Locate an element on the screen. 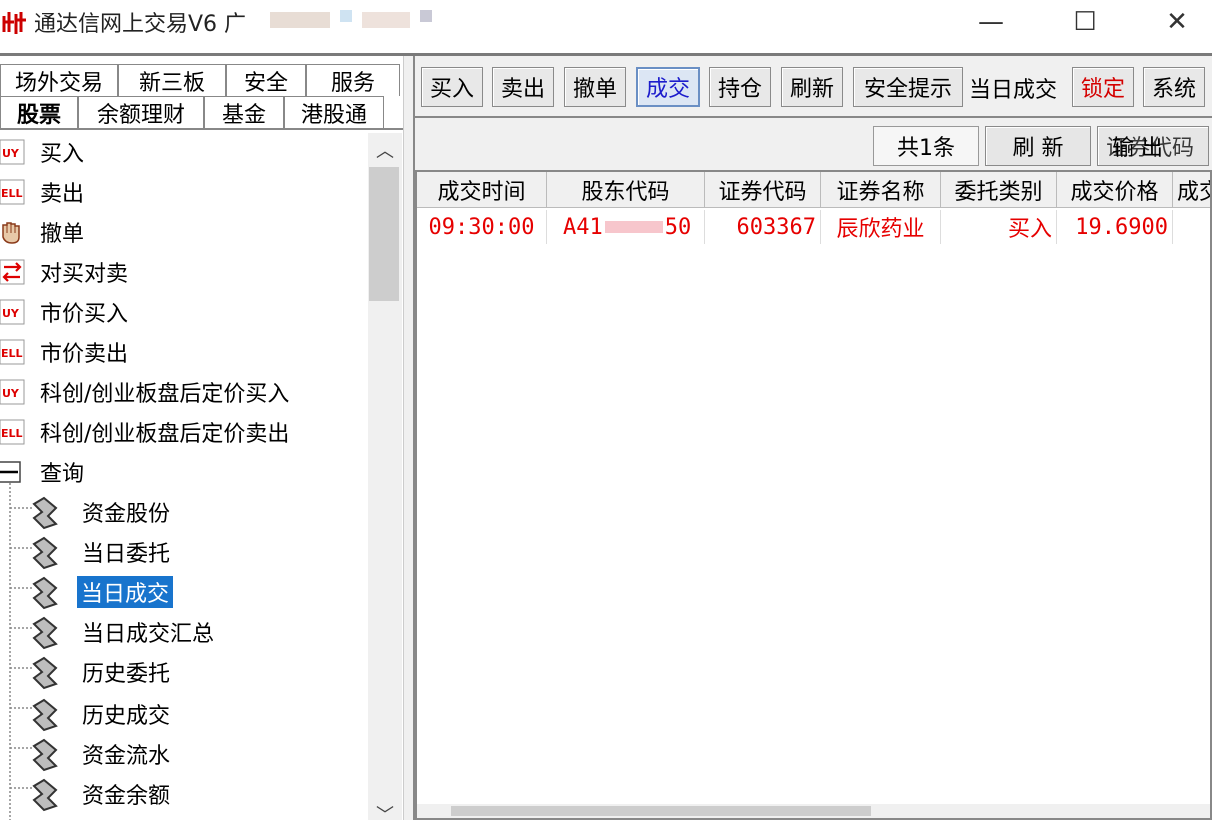 This screenshot has height=820, width=1212. swap-icon is located at coordinates (12, 272).